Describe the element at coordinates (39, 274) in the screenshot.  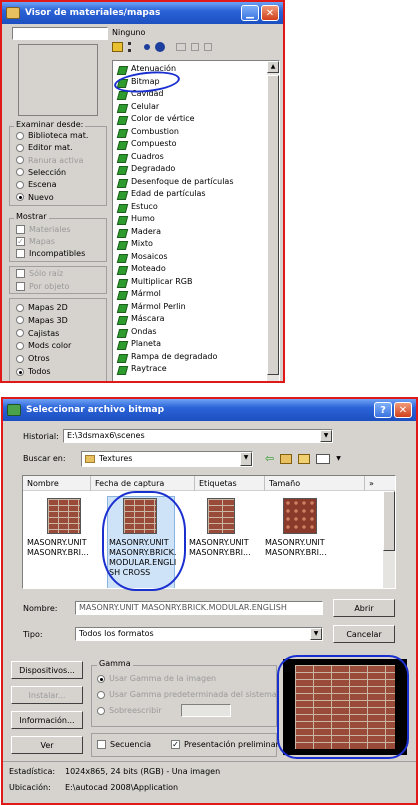
I see `root-only-checkbox: Sólo raíz` at that location.